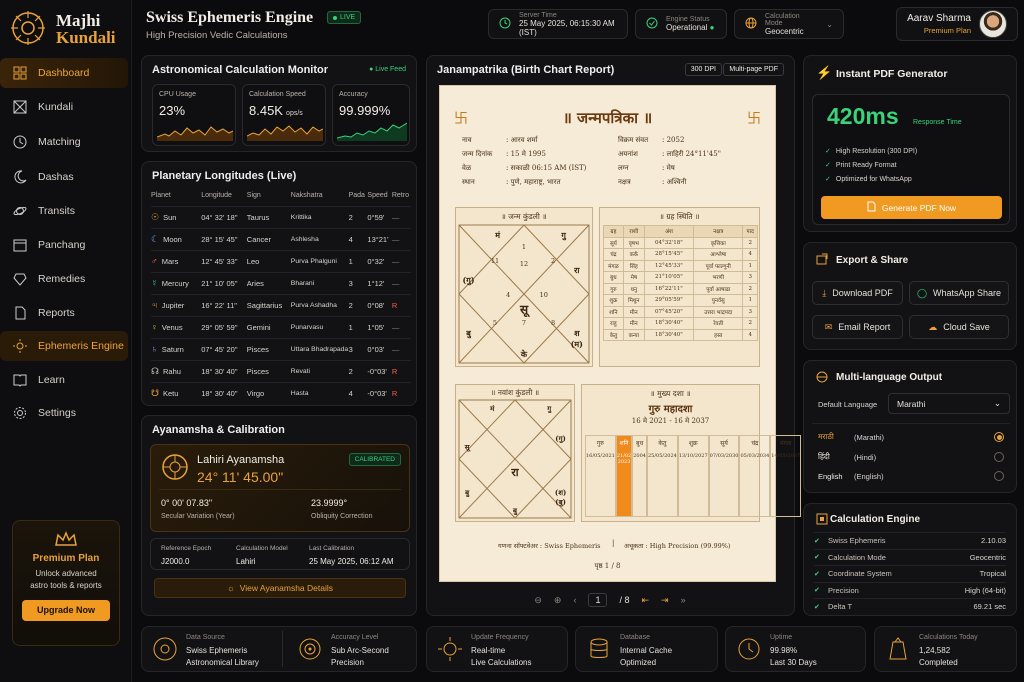  What do you see at coordinates (560, 439) in the screenshot?
I see `planet-label: (गु)` at bounding box center [560, 439].